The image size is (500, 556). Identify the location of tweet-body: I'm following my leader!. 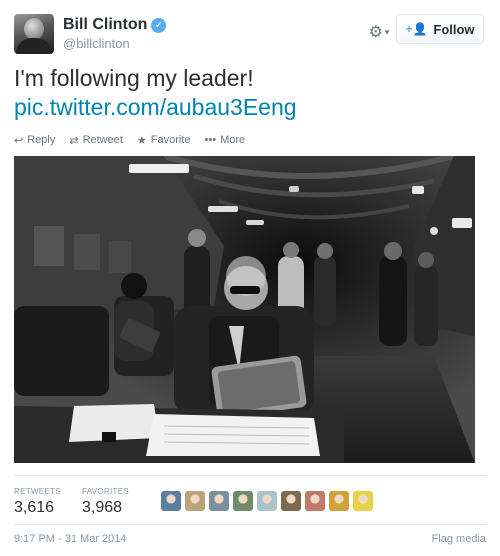
(134, 78).